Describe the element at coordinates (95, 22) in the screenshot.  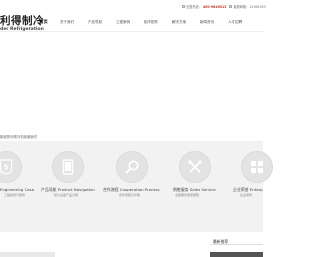
I see `nav-item-products: 产品导航` at that location.